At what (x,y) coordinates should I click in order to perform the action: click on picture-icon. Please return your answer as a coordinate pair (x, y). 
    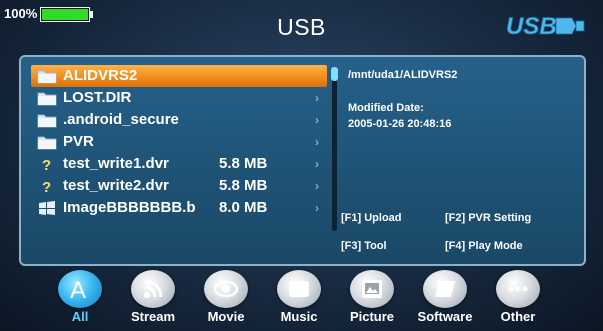
    Looking at the image, I should click on (372, 289).